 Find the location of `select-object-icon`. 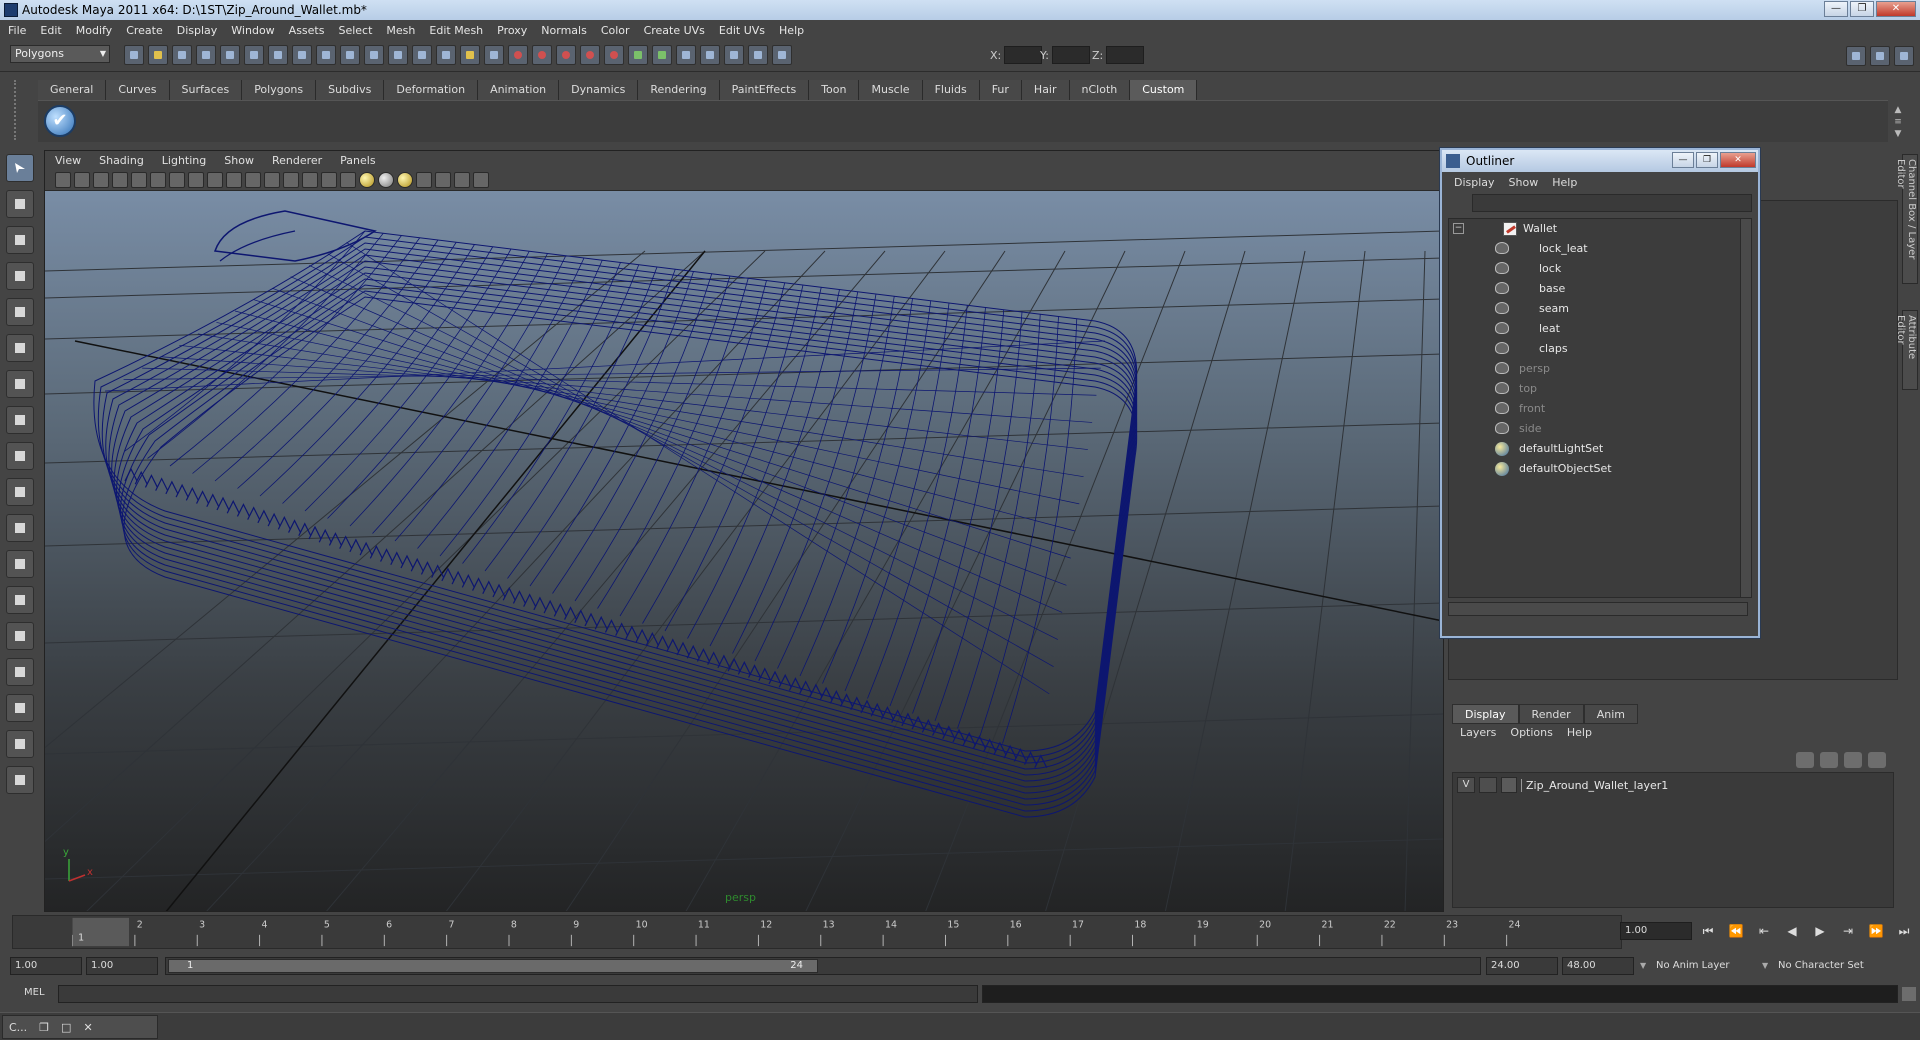

select-object-icon is located at coordinates (230, 55).